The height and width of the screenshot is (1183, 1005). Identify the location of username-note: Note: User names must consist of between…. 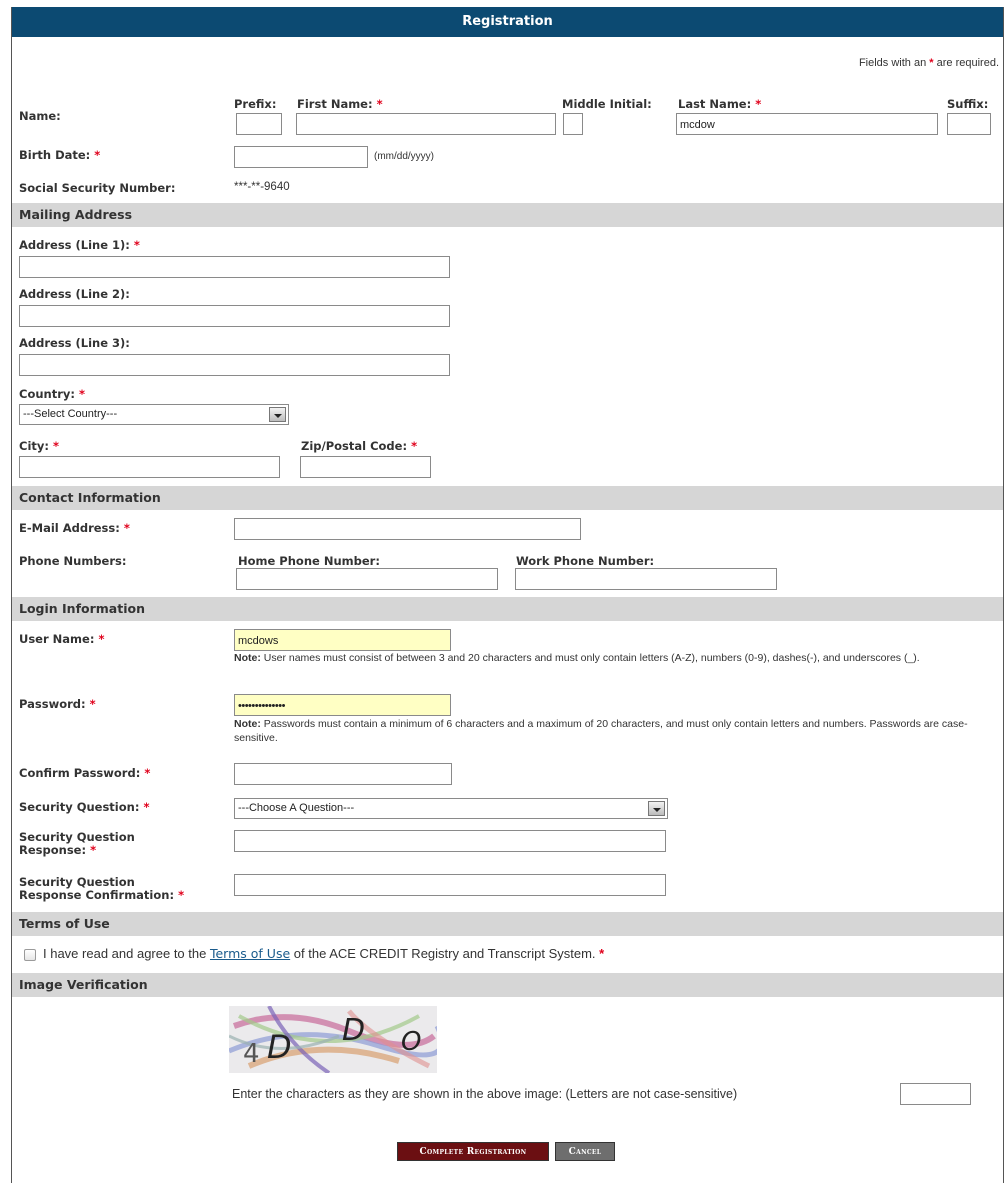
(616, 658).